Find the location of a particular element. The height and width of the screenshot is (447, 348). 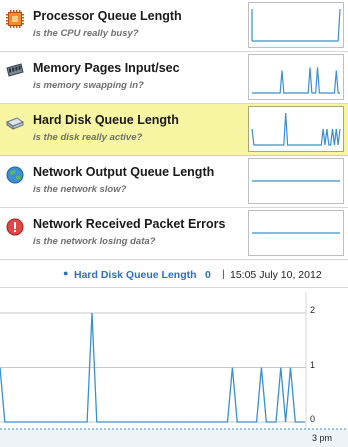

counter-description: is the network losing data? is located at coordinates (94, 241).